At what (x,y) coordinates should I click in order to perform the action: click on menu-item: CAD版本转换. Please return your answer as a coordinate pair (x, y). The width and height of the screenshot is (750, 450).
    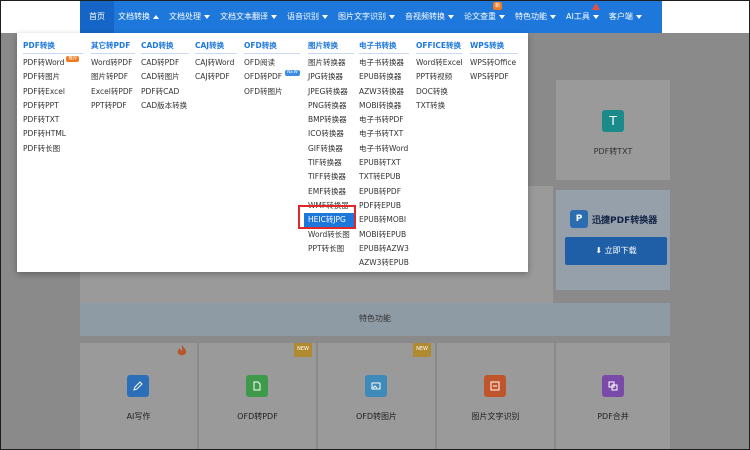
    Looking at the image, I should click on (165, 106).